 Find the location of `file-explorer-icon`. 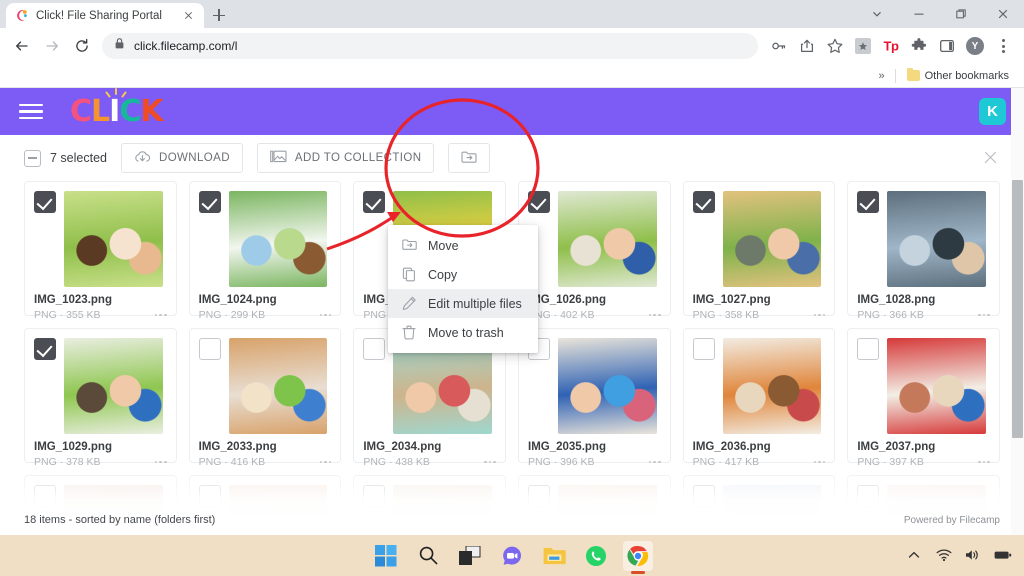

file-explorer-icon is located at coordinates (554, 556).